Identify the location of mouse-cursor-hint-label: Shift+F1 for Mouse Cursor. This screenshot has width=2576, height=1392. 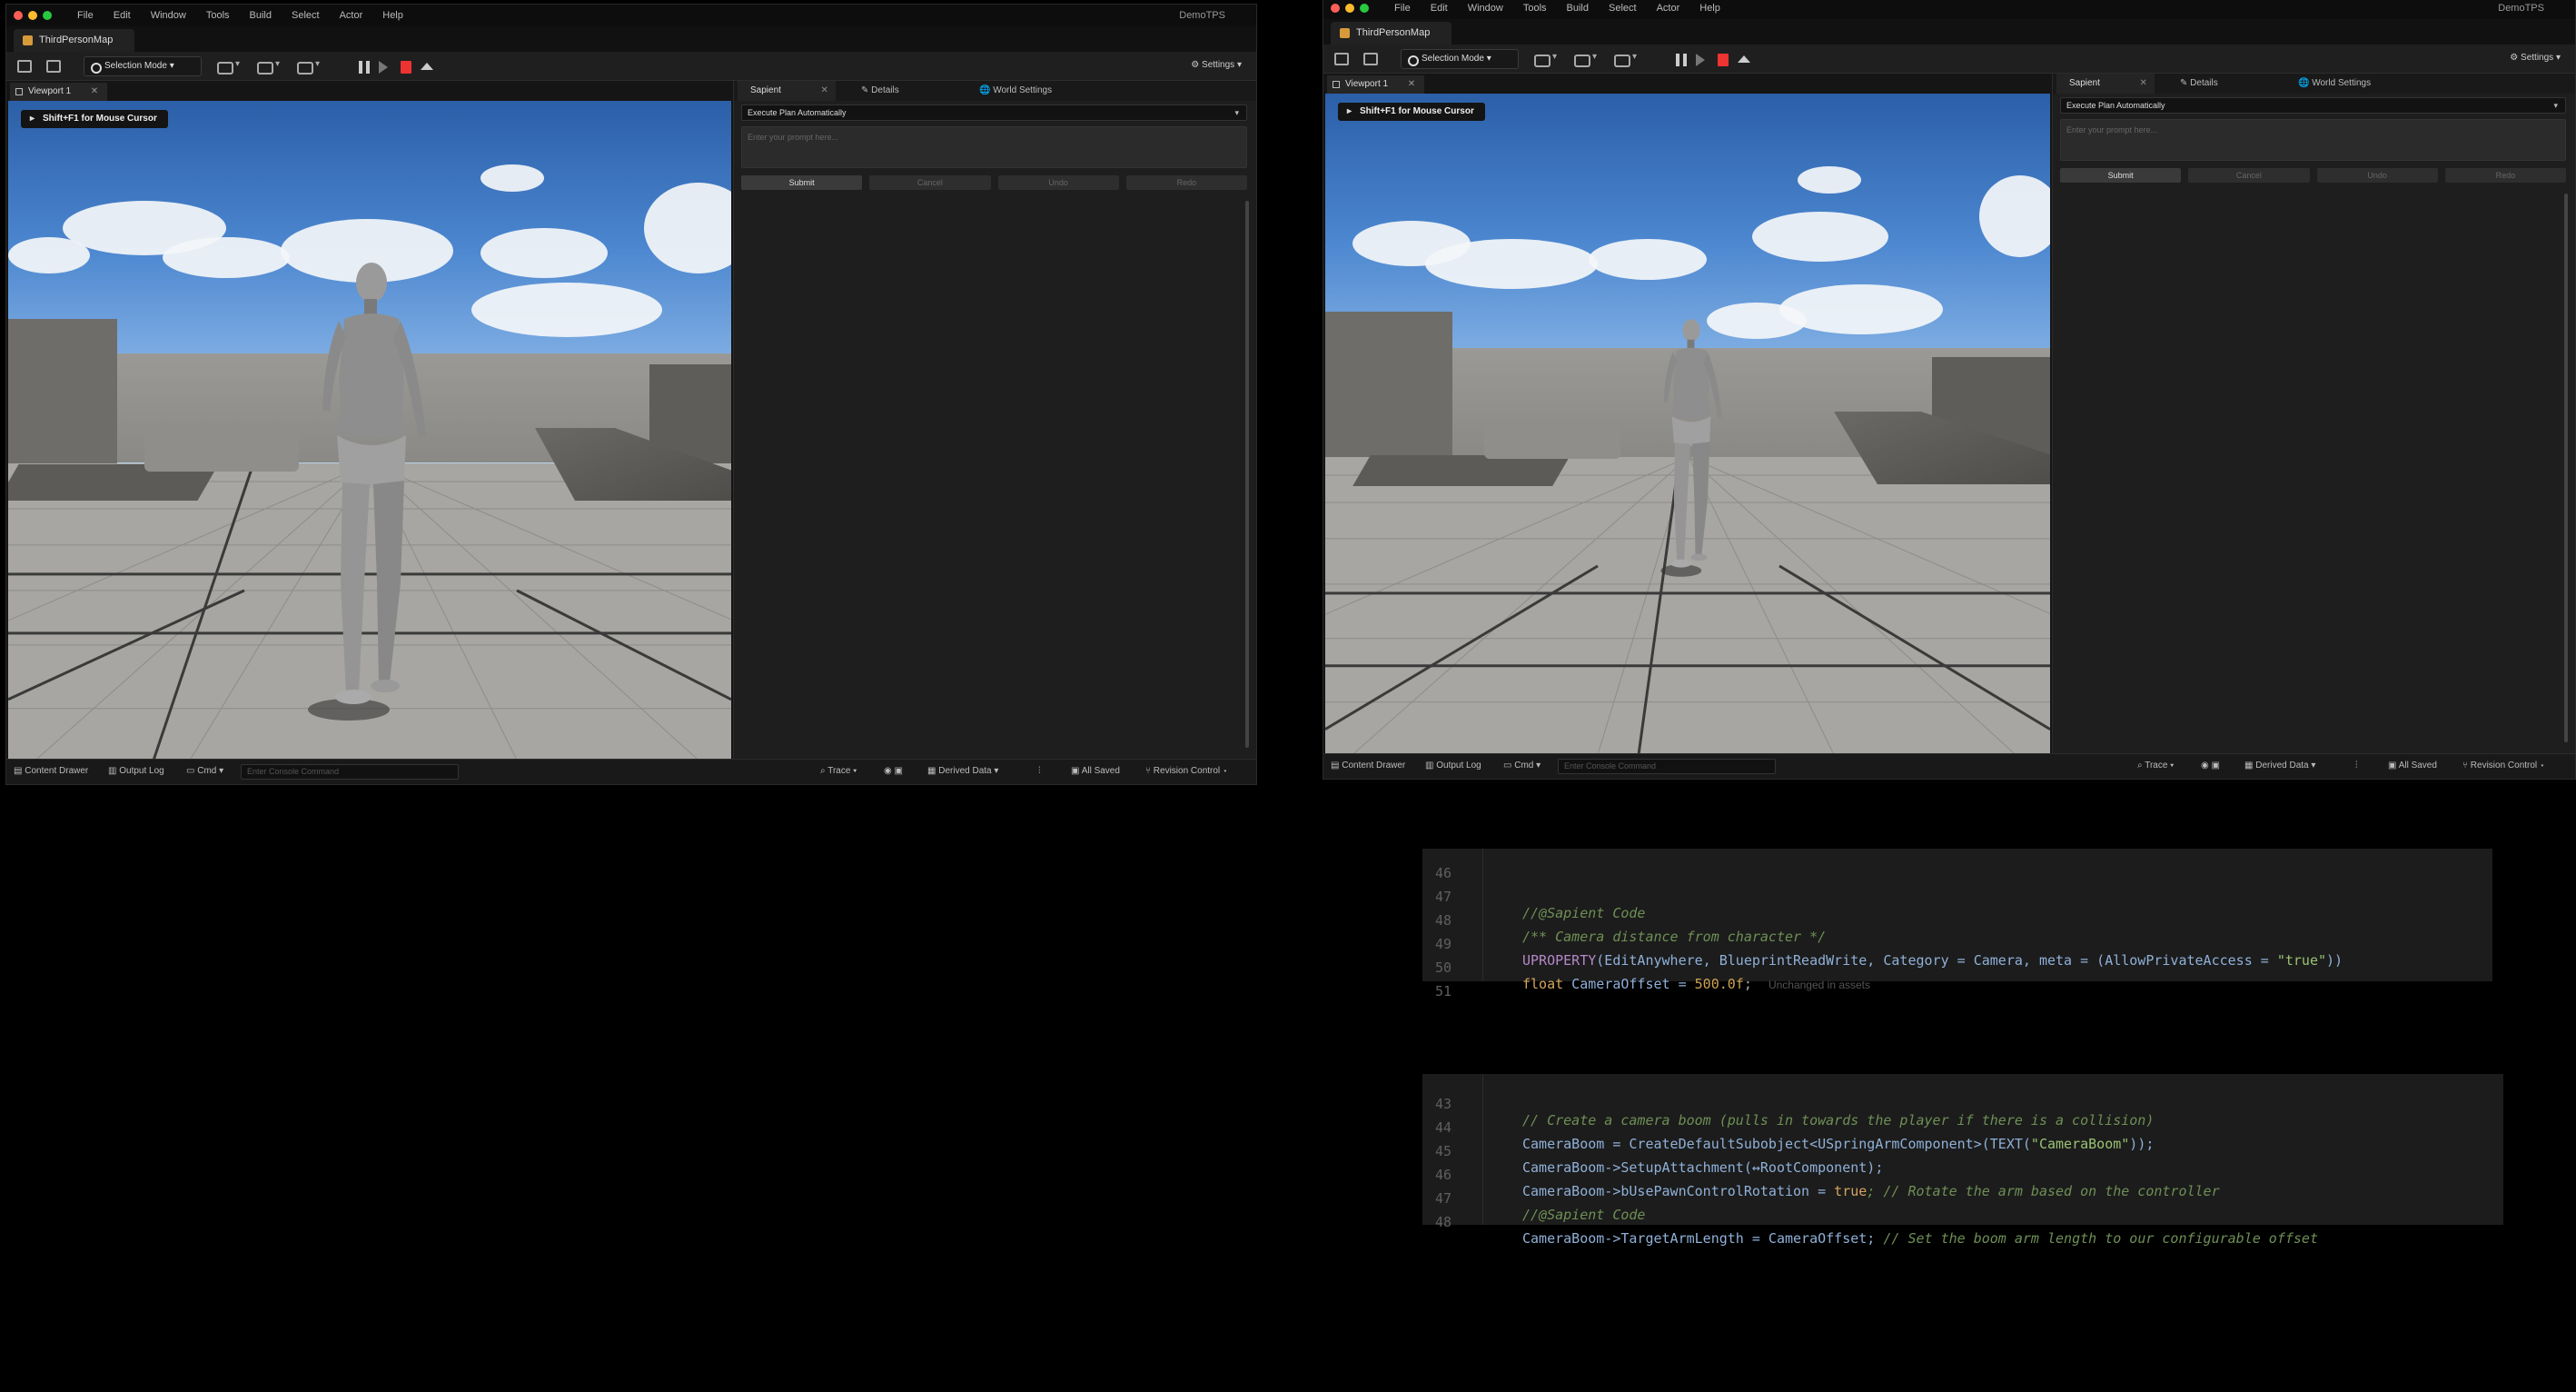
(100, 119).